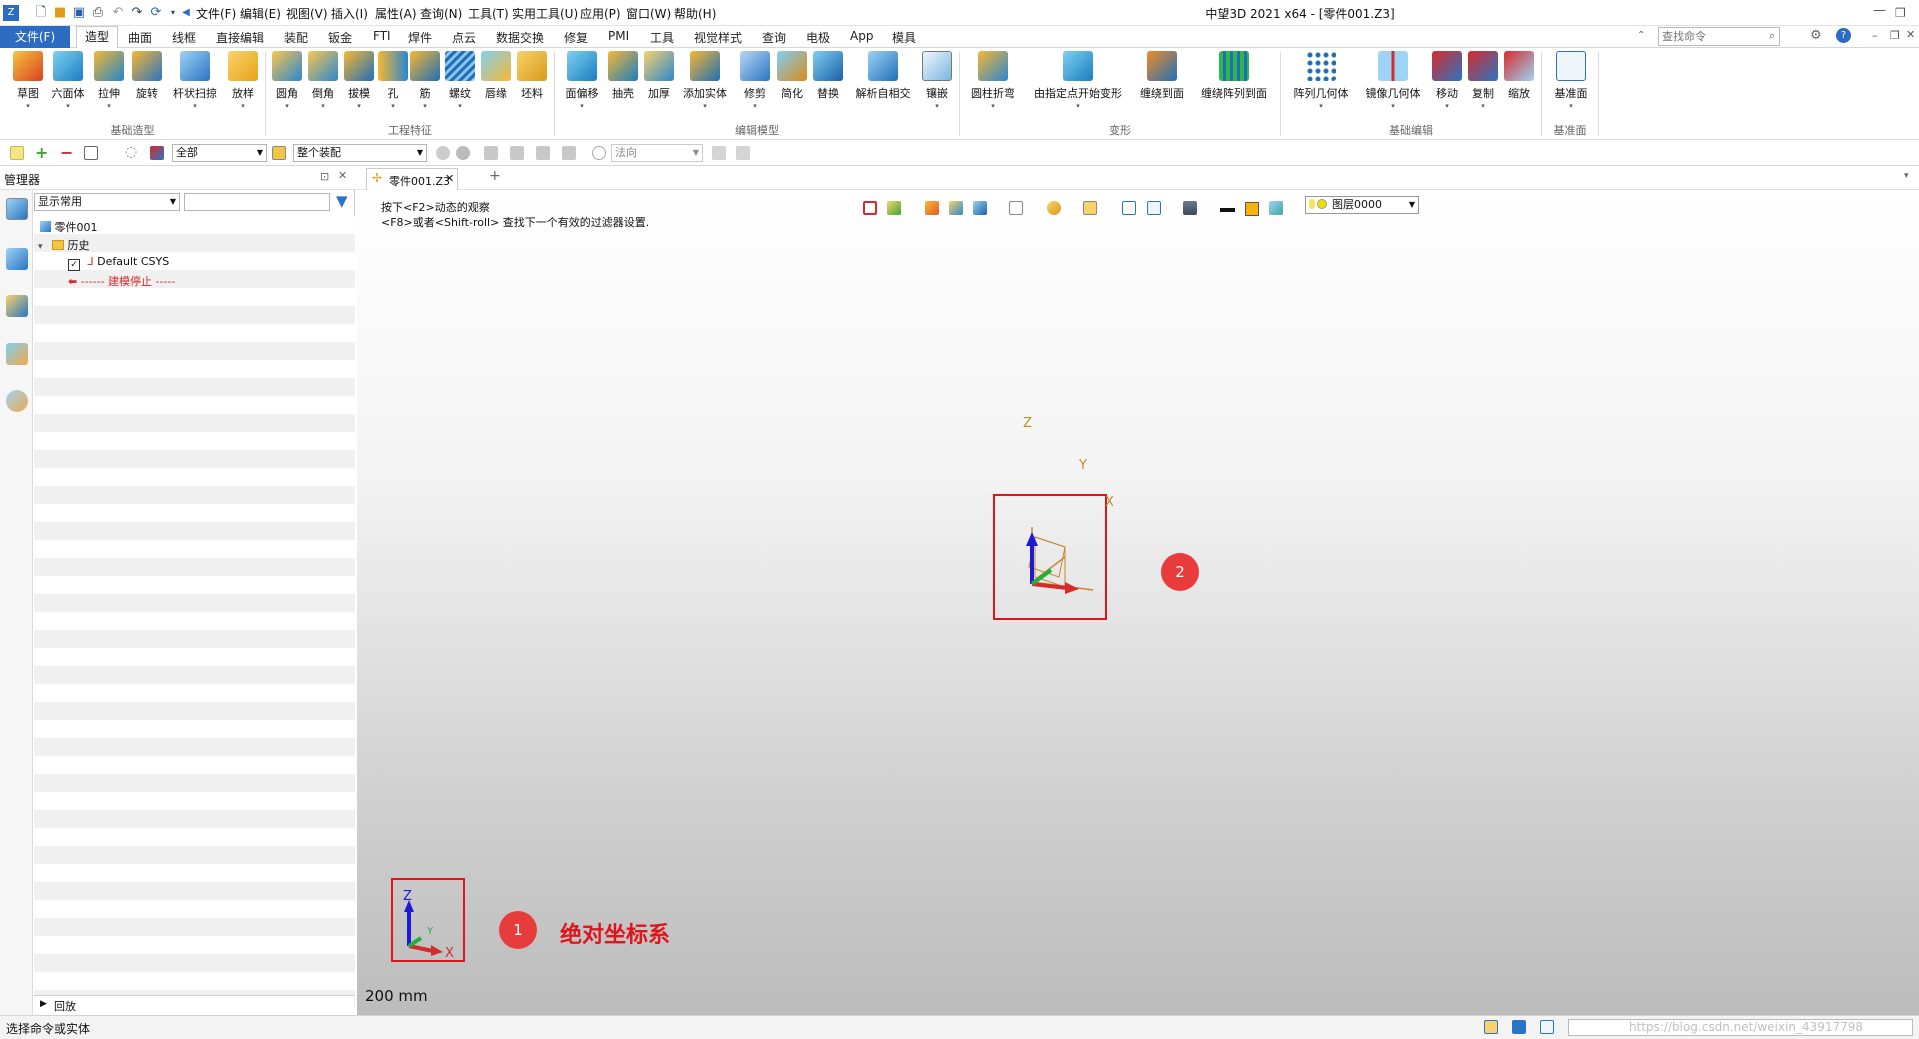 The width and height of the screenshot is (1919, 1039). Describe the element at coordinates (495, 176) in the screenshot. I see `new-tab-icon: +` at that location.